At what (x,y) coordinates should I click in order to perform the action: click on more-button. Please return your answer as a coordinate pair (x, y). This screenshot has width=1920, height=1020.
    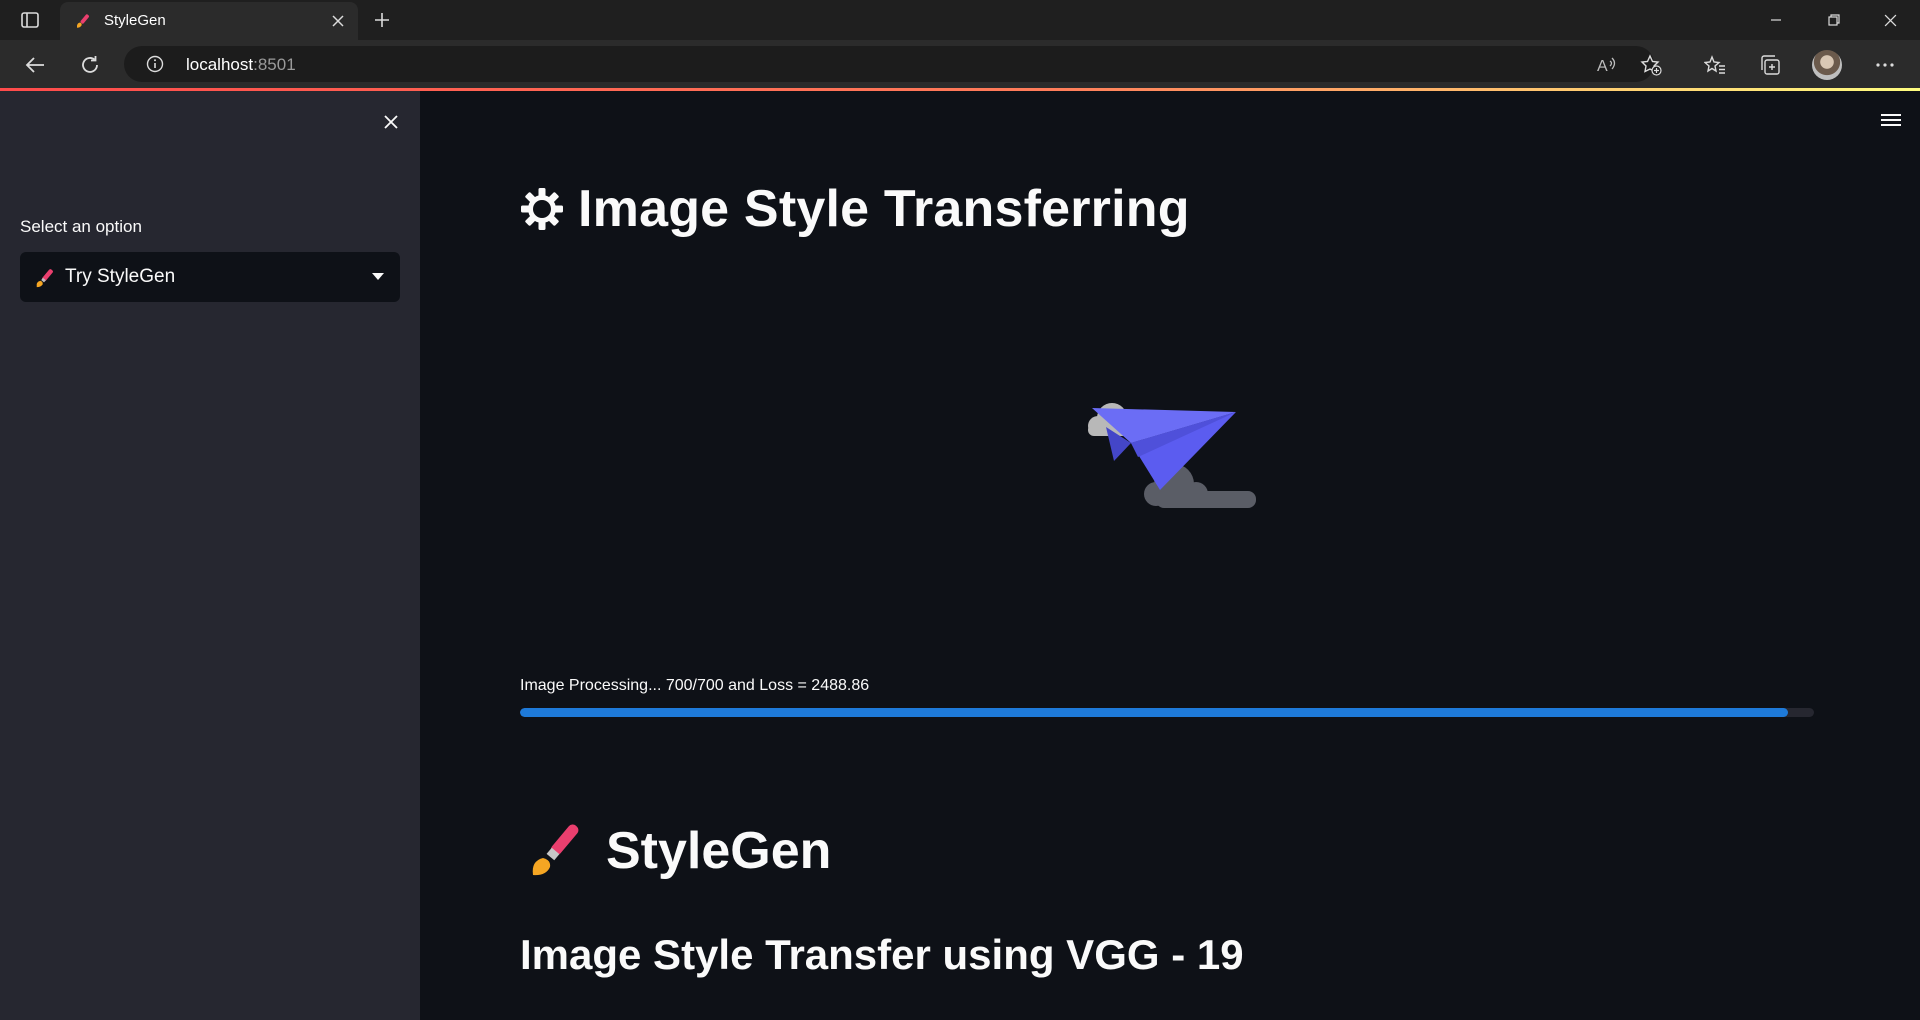
    Looking at the image, I should click on (1885, 65).